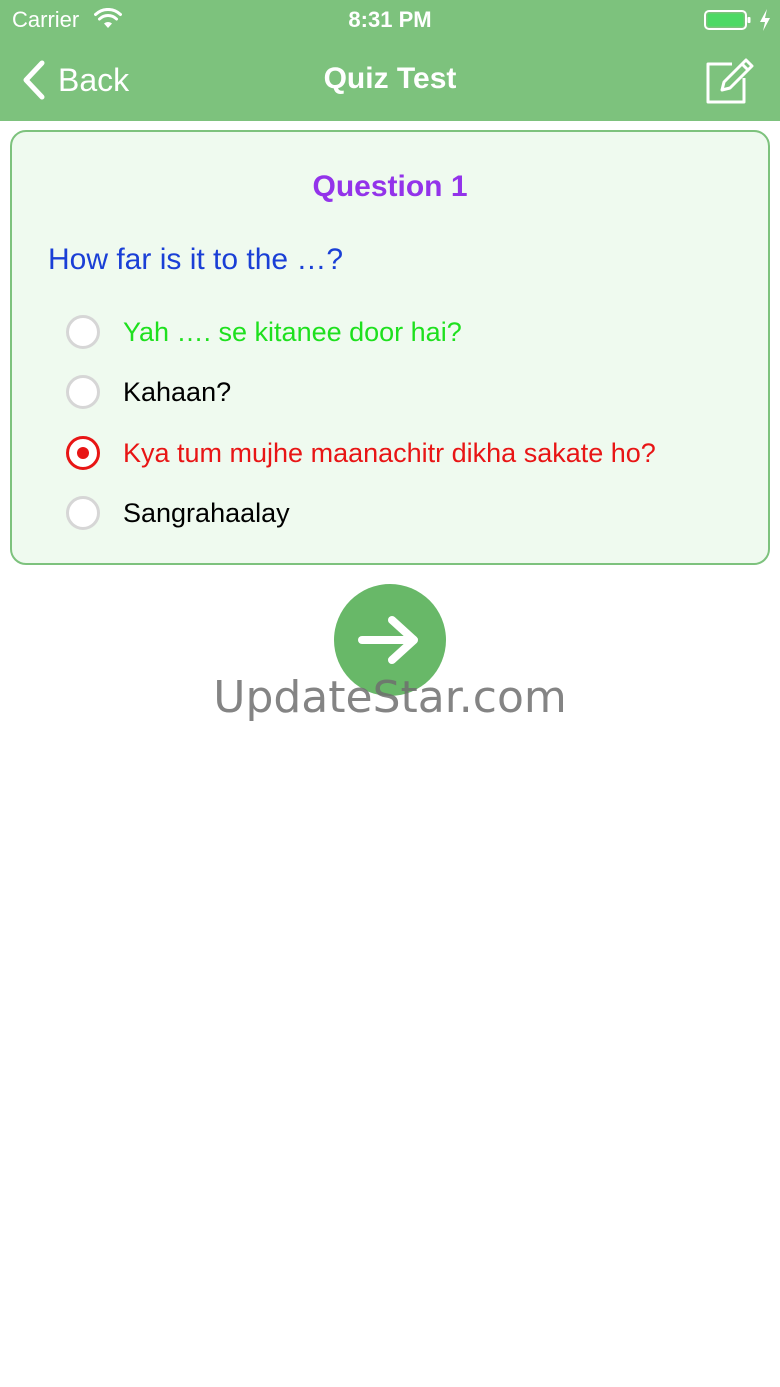 This screenshot has height=1387, width=780. Describe the element at coordinates (727, 20) in the screenshot. I see `battery-icon` at that location.